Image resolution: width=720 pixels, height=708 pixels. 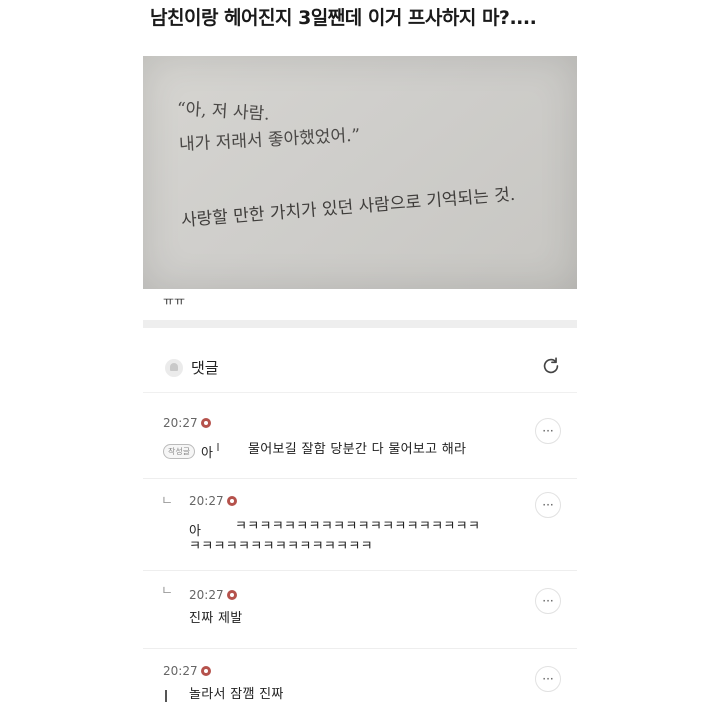 What do you see at coordinates (551, 366) in the screenshot?
I see `refresh-icon` at bounding box center [551, 366].